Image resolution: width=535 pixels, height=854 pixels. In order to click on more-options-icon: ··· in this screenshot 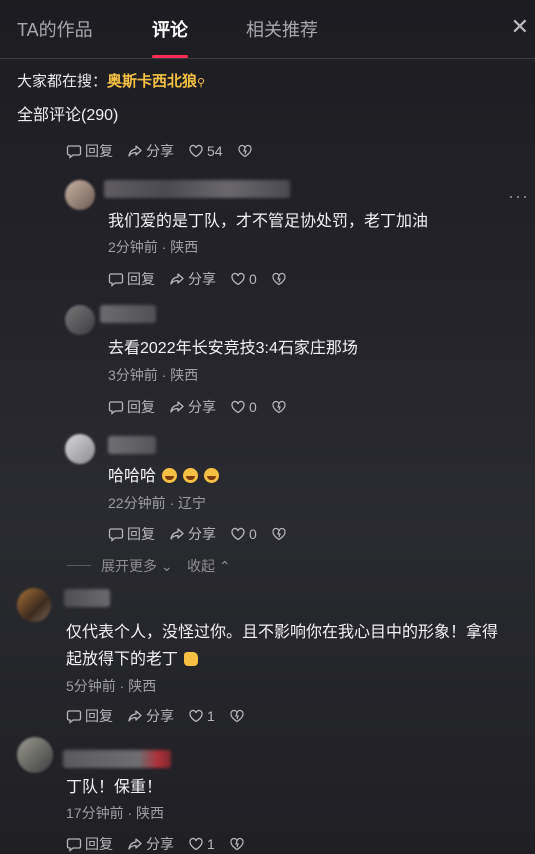, I will do `click(518, 196)`.